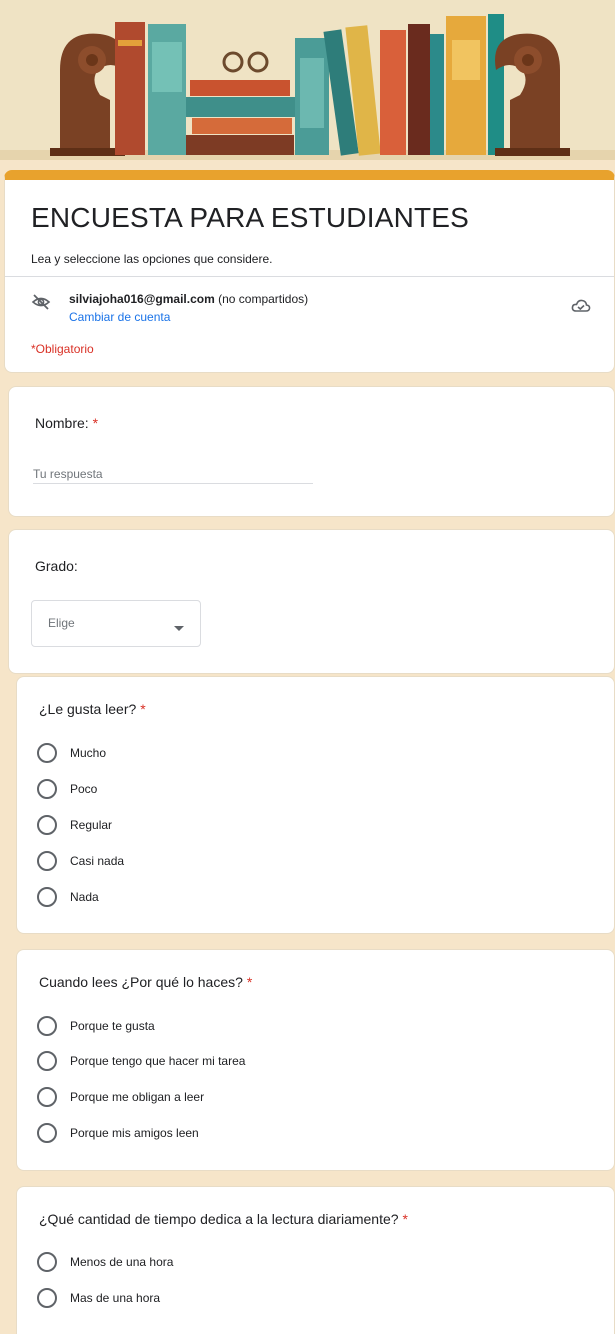  Describe the element at coordinates (137, 1097) in the screenshot. I see `option-label: Porque me obligan a leer` at that location.